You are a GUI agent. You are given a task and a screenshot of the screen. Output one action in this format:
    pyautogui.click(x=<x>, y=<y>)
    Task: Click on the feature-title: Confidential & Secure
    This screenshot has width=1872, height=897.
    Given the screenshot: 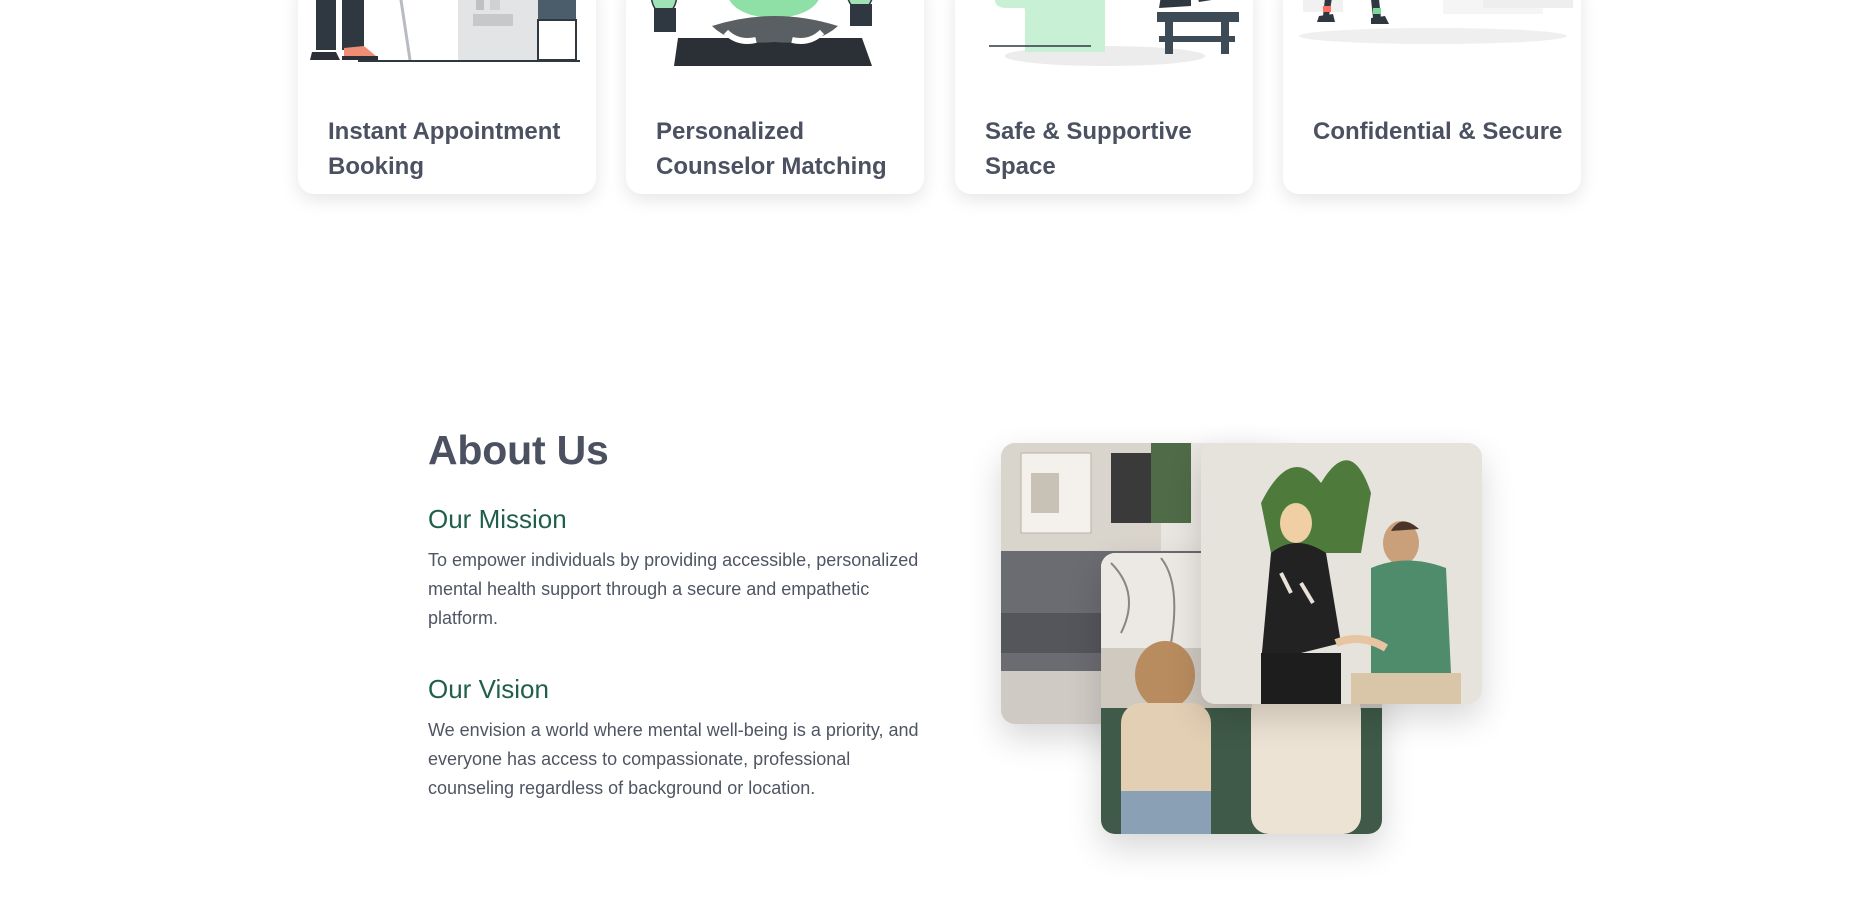 What is the action you would take?
    pyautogui.click(x=1438, y=131)
    